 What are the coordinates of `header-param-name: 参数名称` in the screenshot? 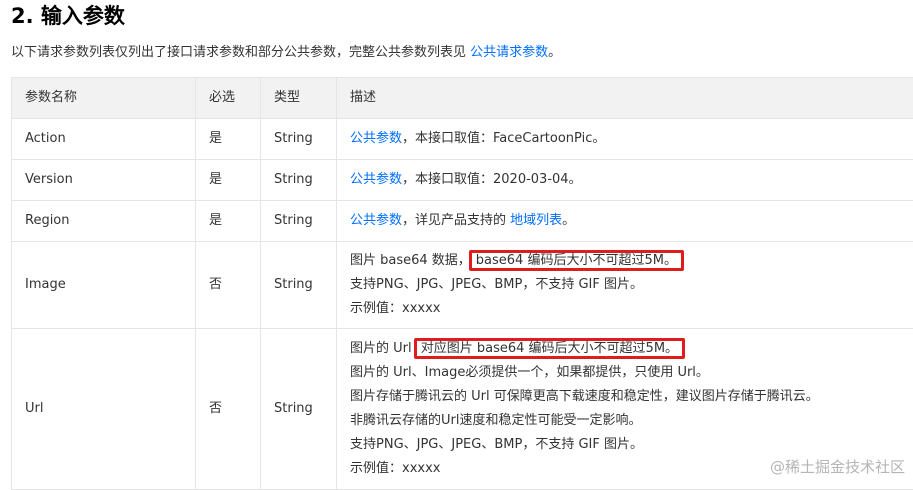 It's located at (104, 98).